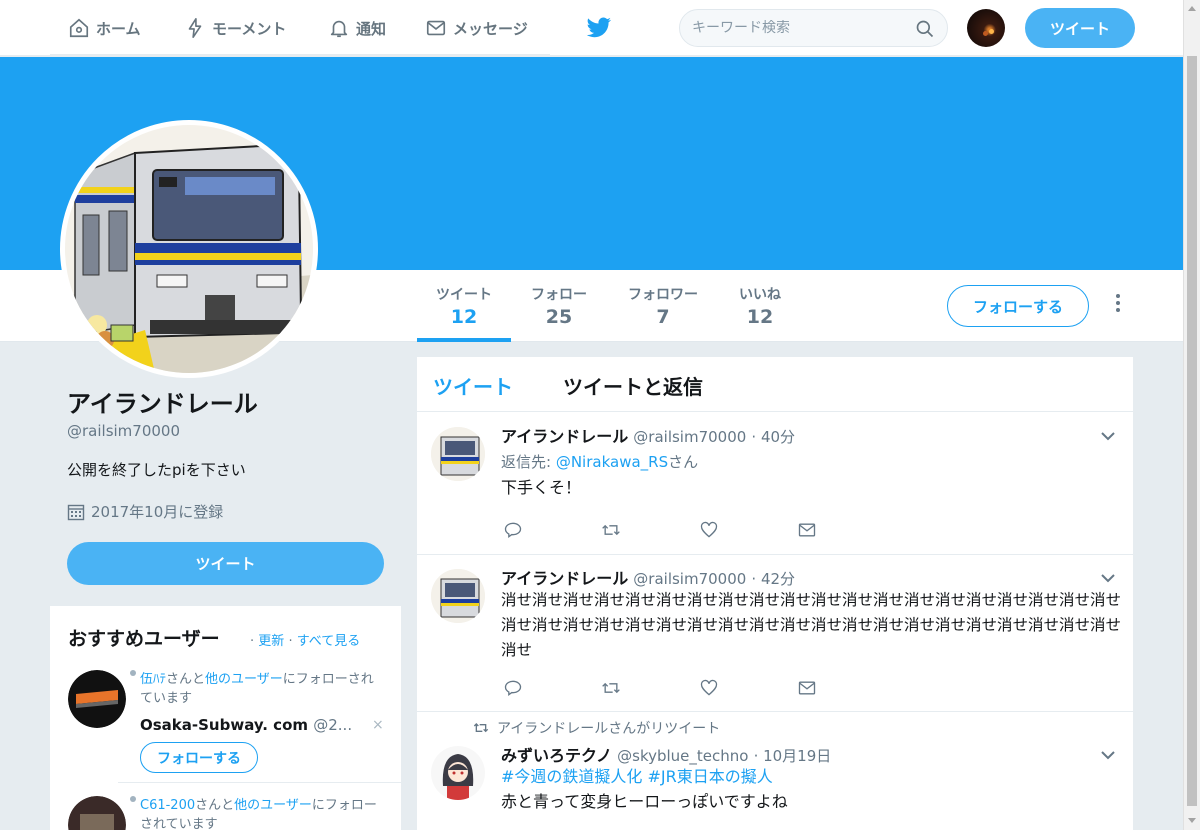 The width and height of the screenshot is (1200, 830). What do you see at coordinates (644, 801) in the screenshot?
I see `tweet-text-content: 赤と青って変身ヒーローっぽいですよね` at bounding box center [644, 801].